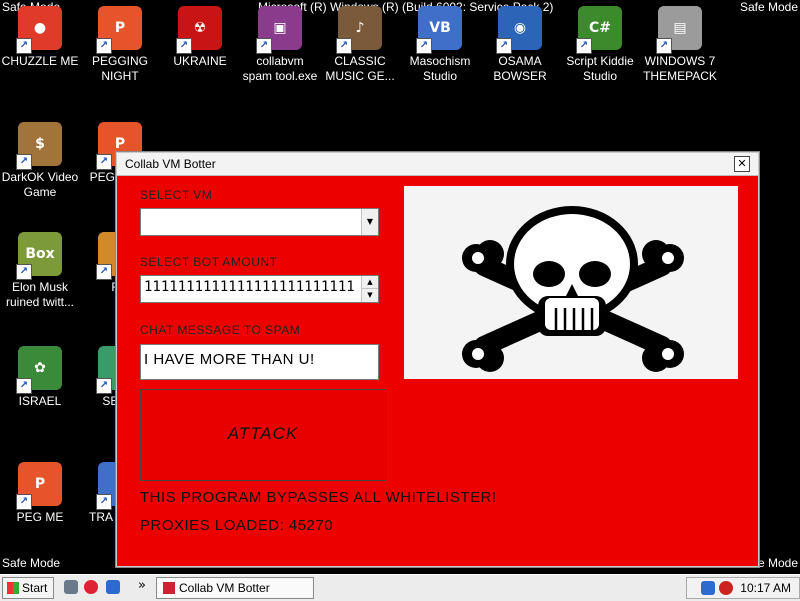  What do you see at coordinates (249, 287) in the screenshot?
I see `bot-amount-value: 1111111111111111111111111` at bounding box center [249, 287].